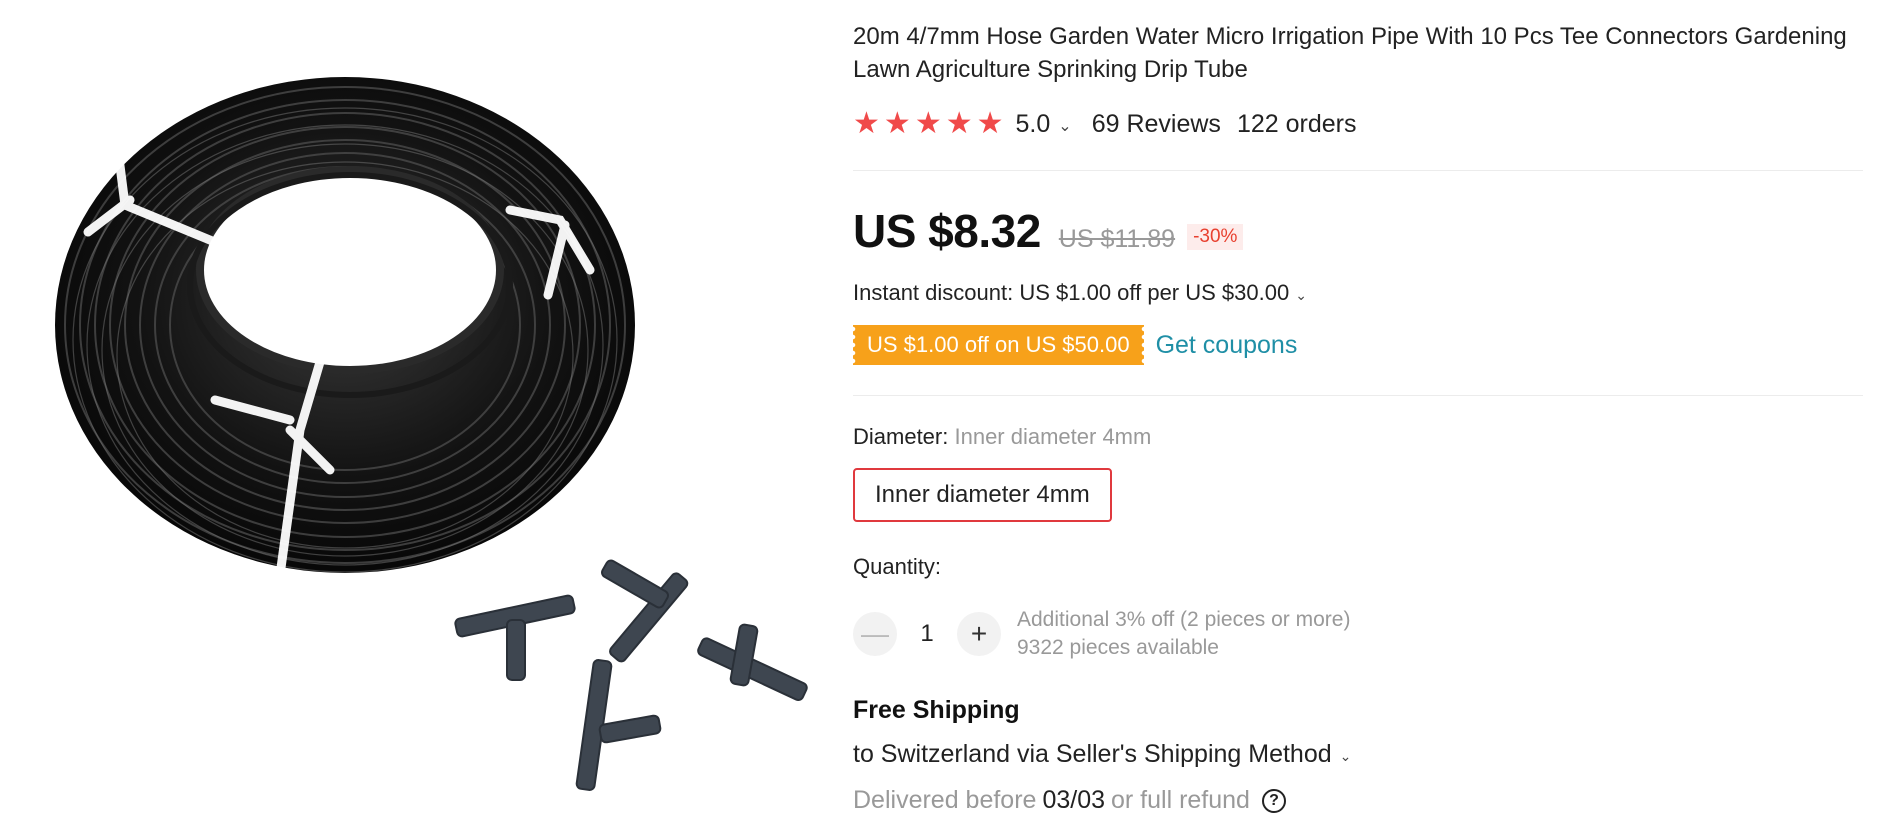 The image size is (1884, 835). Describe the element at coordinates (1227, 345) in the screenshot. I see `get-coupons-link: Get coupons` at that location.